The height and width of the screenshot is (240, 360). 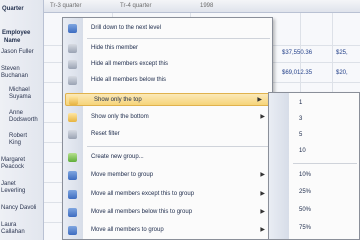 I want to click on menu-item-hide-except: Hide all members except this, so click(x=167, y=64).